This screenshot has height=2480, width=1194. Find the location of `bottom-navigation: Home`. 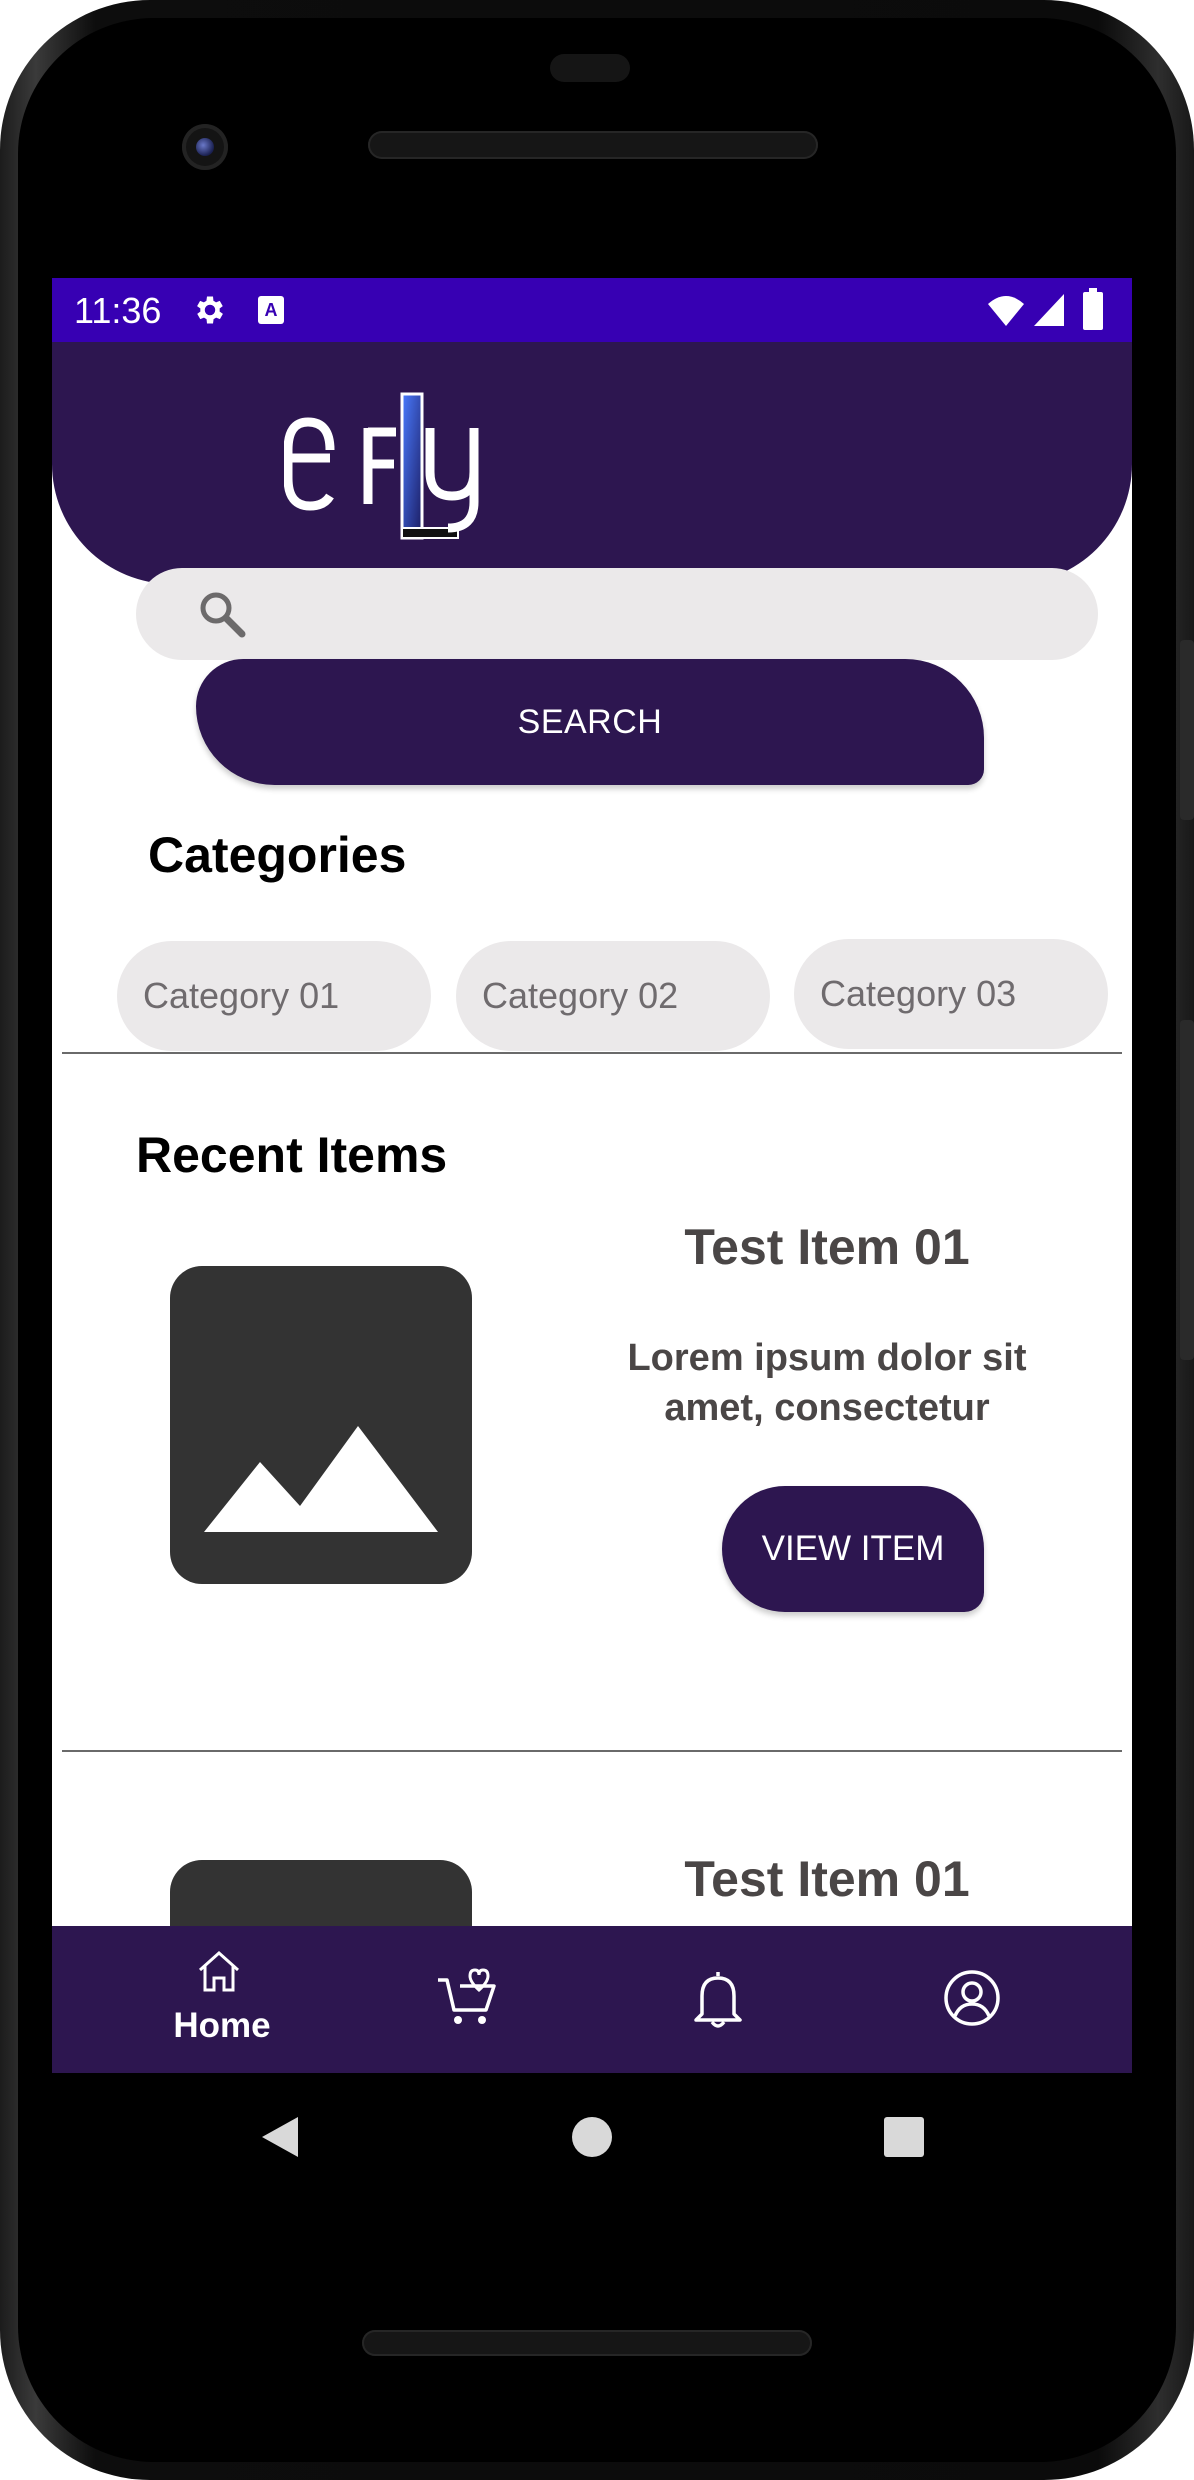

bottom-navigation: Home is located at coordinates (592, 1999).